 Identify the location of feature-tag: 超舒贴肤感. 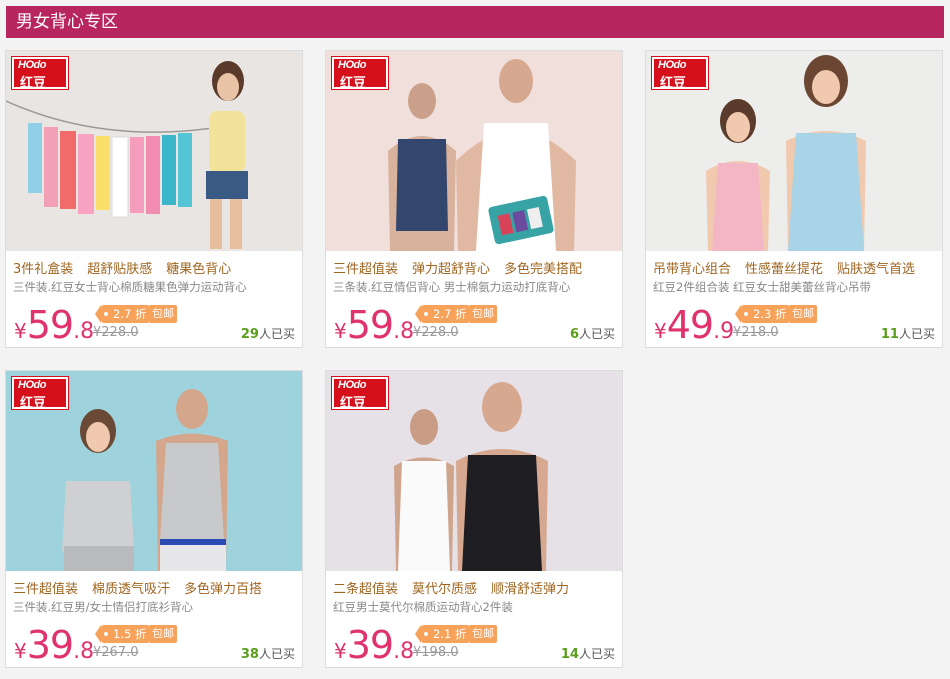
(120, 269).